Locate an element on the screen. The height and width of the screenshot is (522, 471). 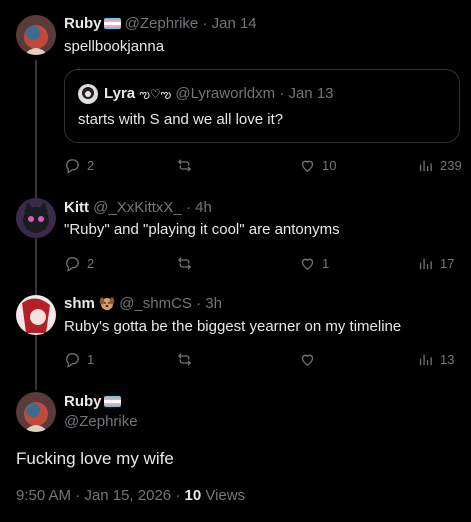
post-header: Ruby @Zephrike · Jan 14 is located at coordinates (160, 24).